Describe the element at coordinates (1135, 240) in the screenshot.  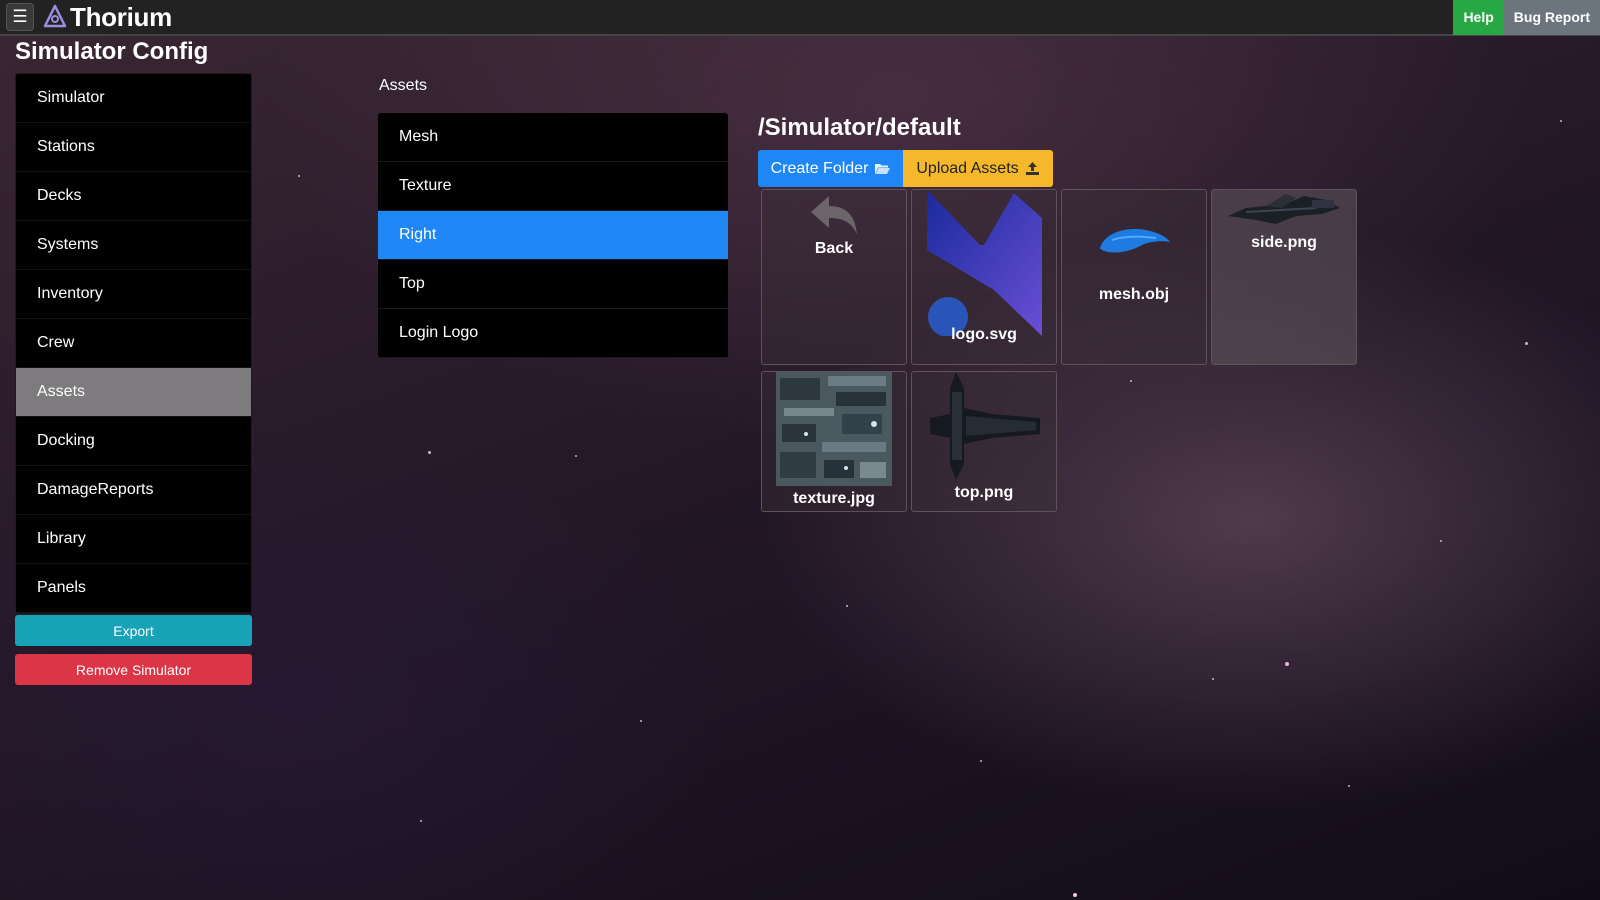
I see `mesh-obj-thumbnail` at that location.